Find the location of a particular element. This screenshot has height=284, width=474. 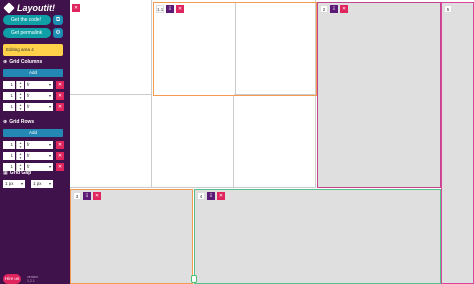

resize-handle is located at coordinates (194, 279).